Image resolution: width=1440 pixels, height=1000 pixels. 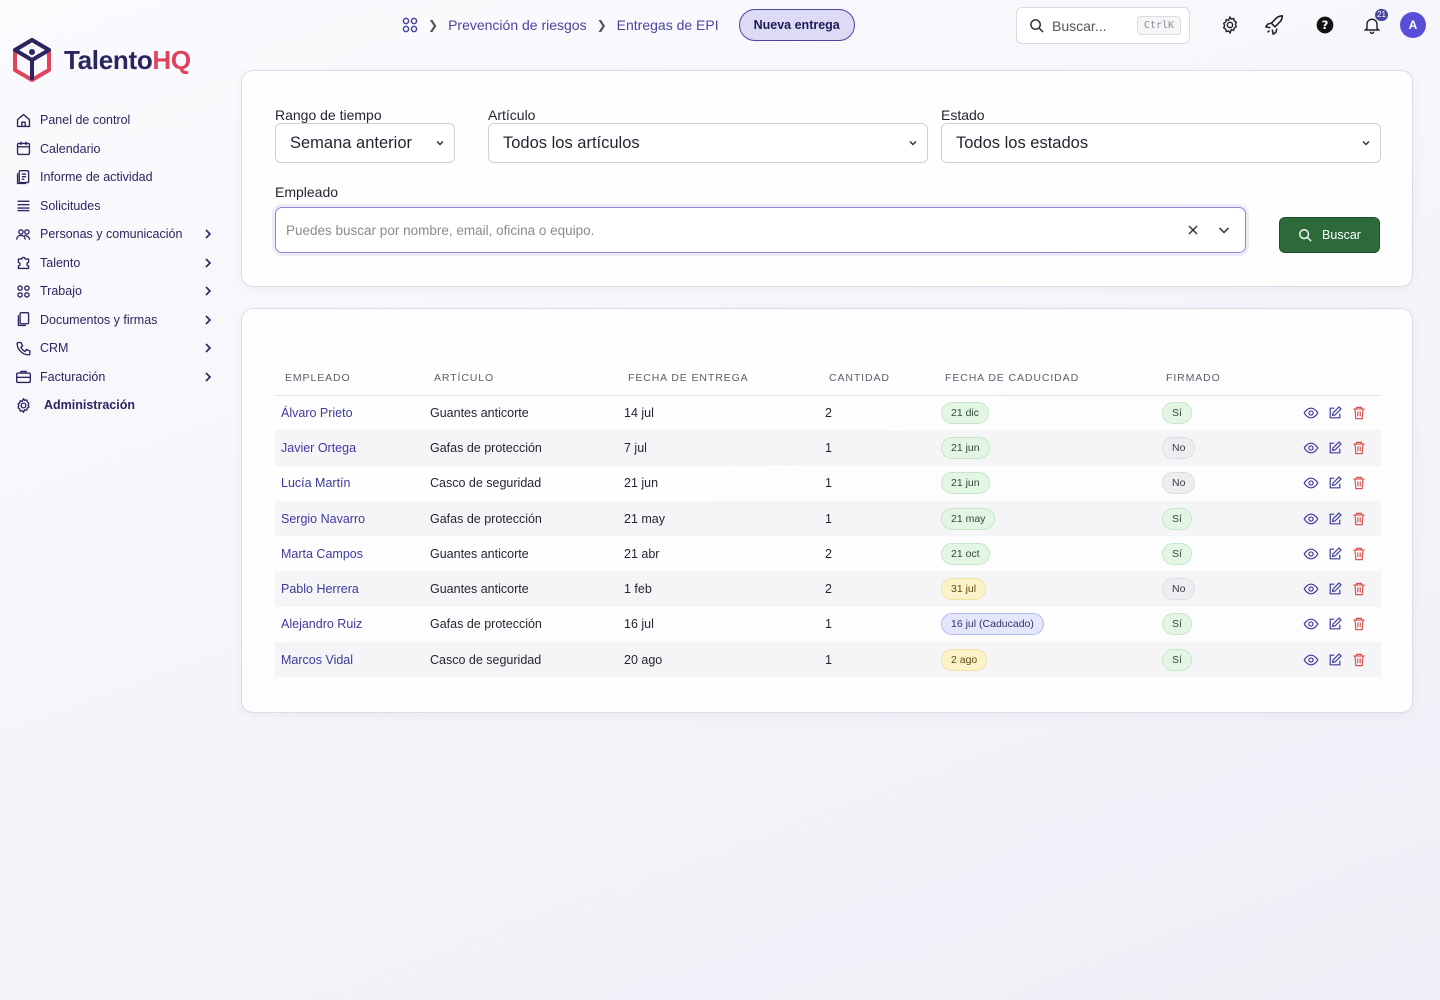 What do you see at coordinates (101, 60) in the screenshot?
I see `brand-logo: TalentoHQ` at bounding box center [101, 60].